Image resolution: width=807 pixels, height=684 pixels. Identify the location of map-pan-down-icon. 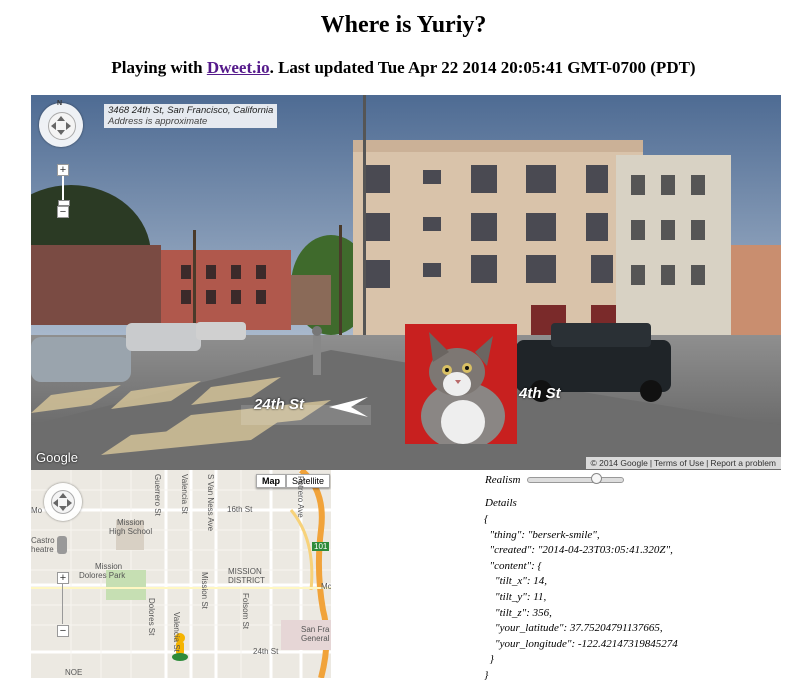
(63, 508).